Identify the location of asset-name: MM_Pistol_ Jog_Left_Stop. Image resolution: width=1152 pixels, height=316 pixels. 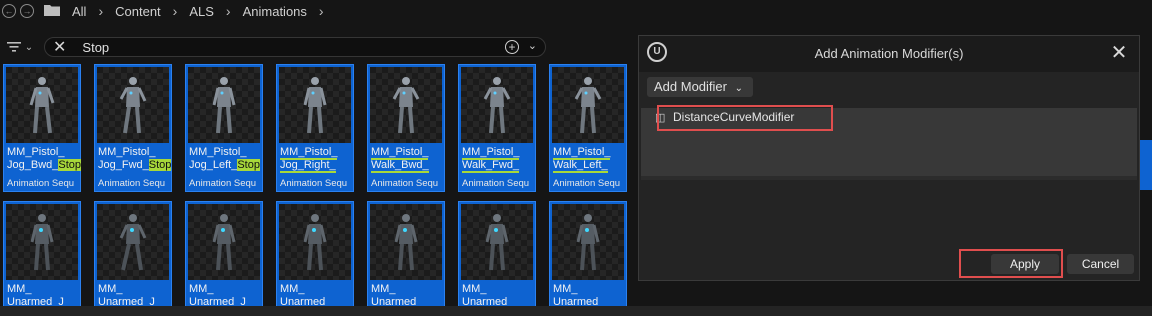
(224, 158).